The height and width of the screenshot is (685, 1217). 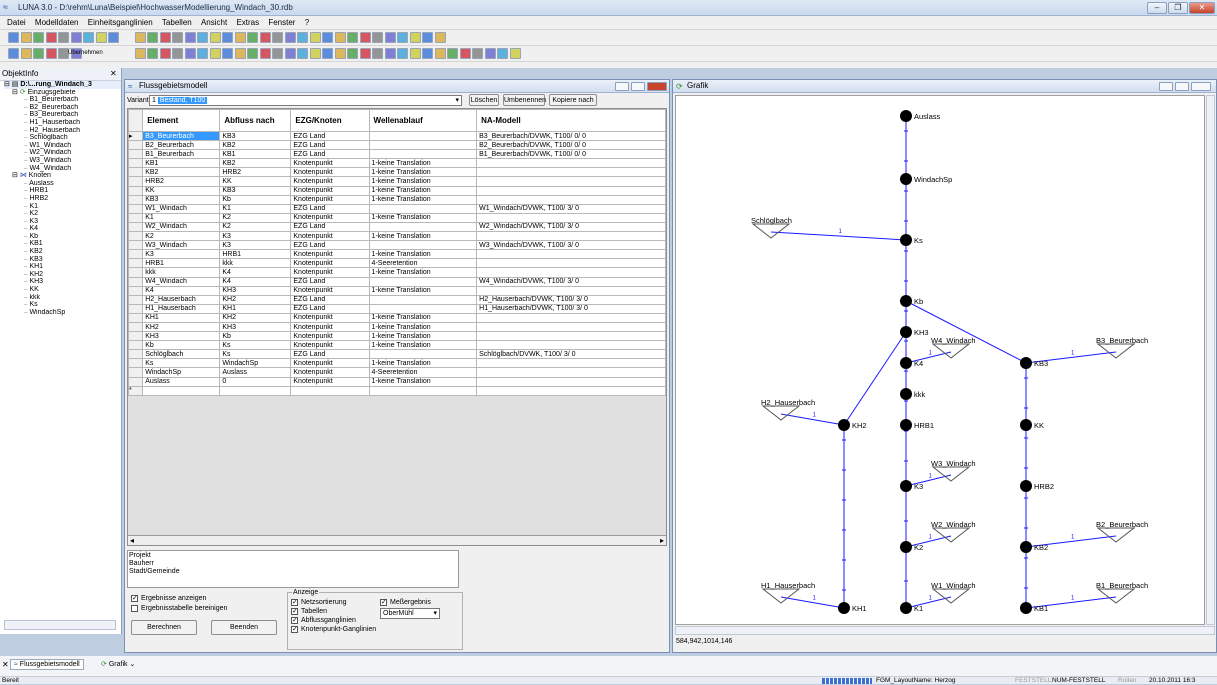 I want to click on table-cell: Kb, so click(x=181, y=345).